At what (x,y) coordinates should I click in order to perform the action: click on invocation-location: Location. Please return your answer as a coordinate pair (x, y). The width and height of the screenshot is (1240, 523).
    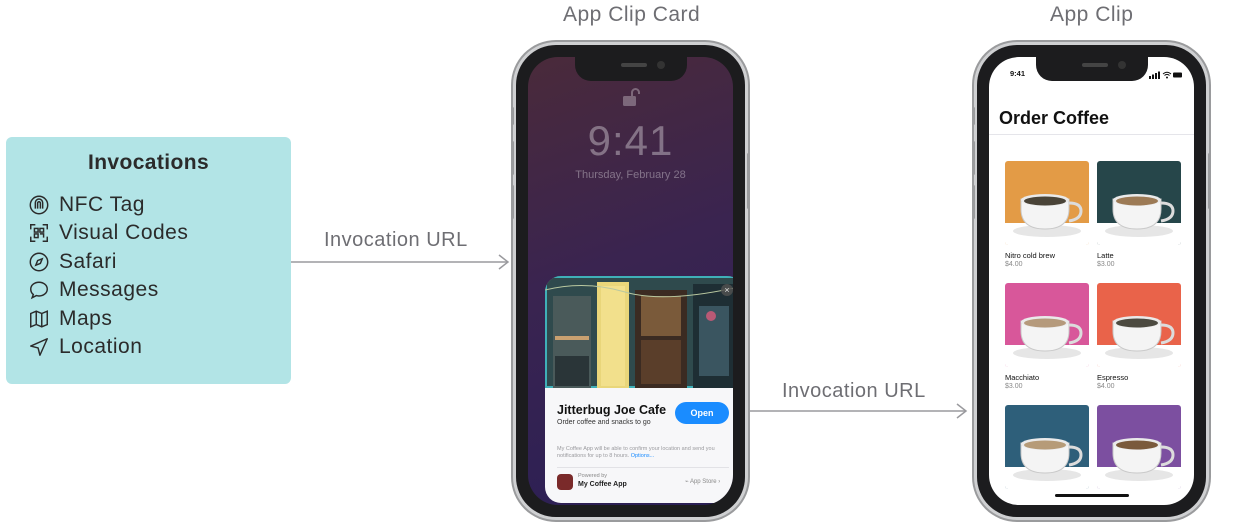
    Looking at the image, I should click on (85, 347).